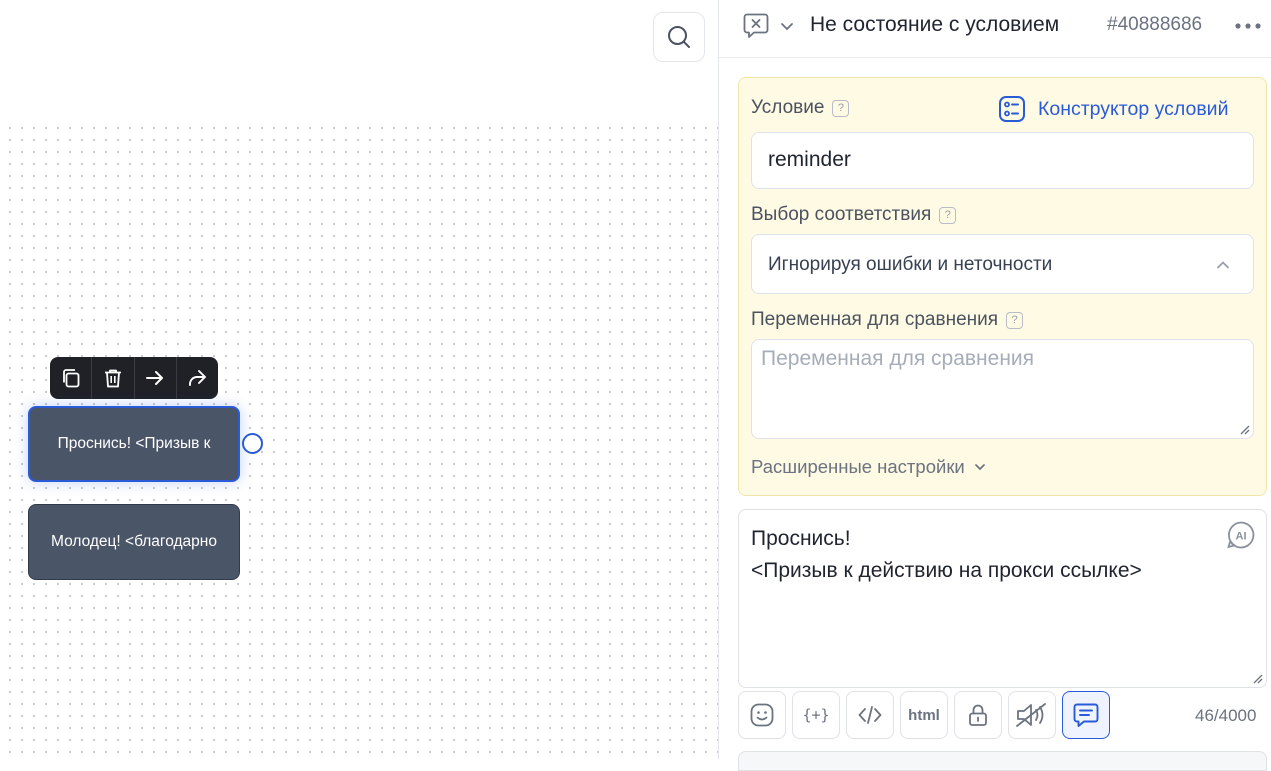 The height and width of the screenshot is (771, 1271). I want to click on lock-icon, so click(978, 715).